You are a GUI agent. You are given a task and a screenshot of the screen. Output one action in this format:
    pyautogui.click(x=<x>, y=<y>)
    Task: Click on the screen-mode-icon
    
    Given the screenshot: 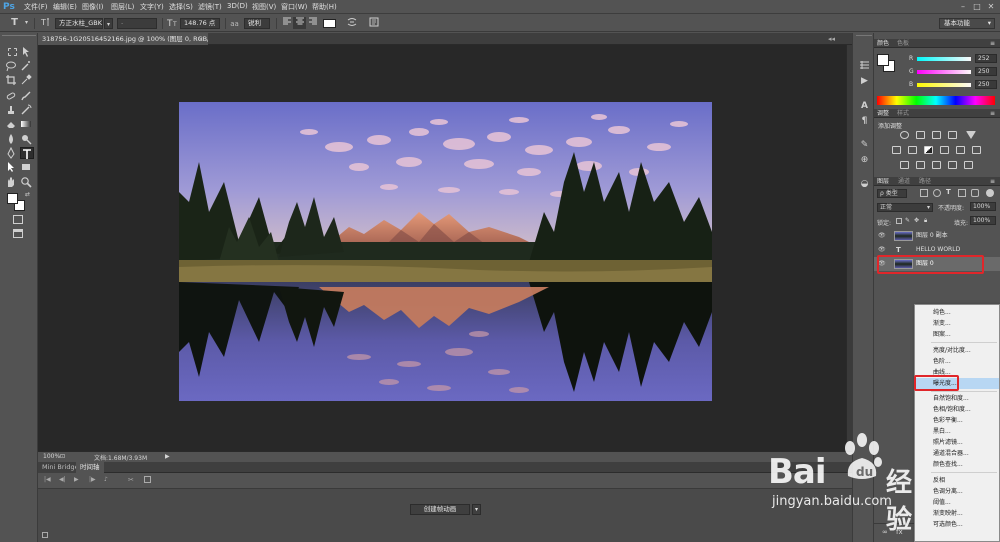 What is the action you would take?
    pyautogui.click(x=18, y=233)
    